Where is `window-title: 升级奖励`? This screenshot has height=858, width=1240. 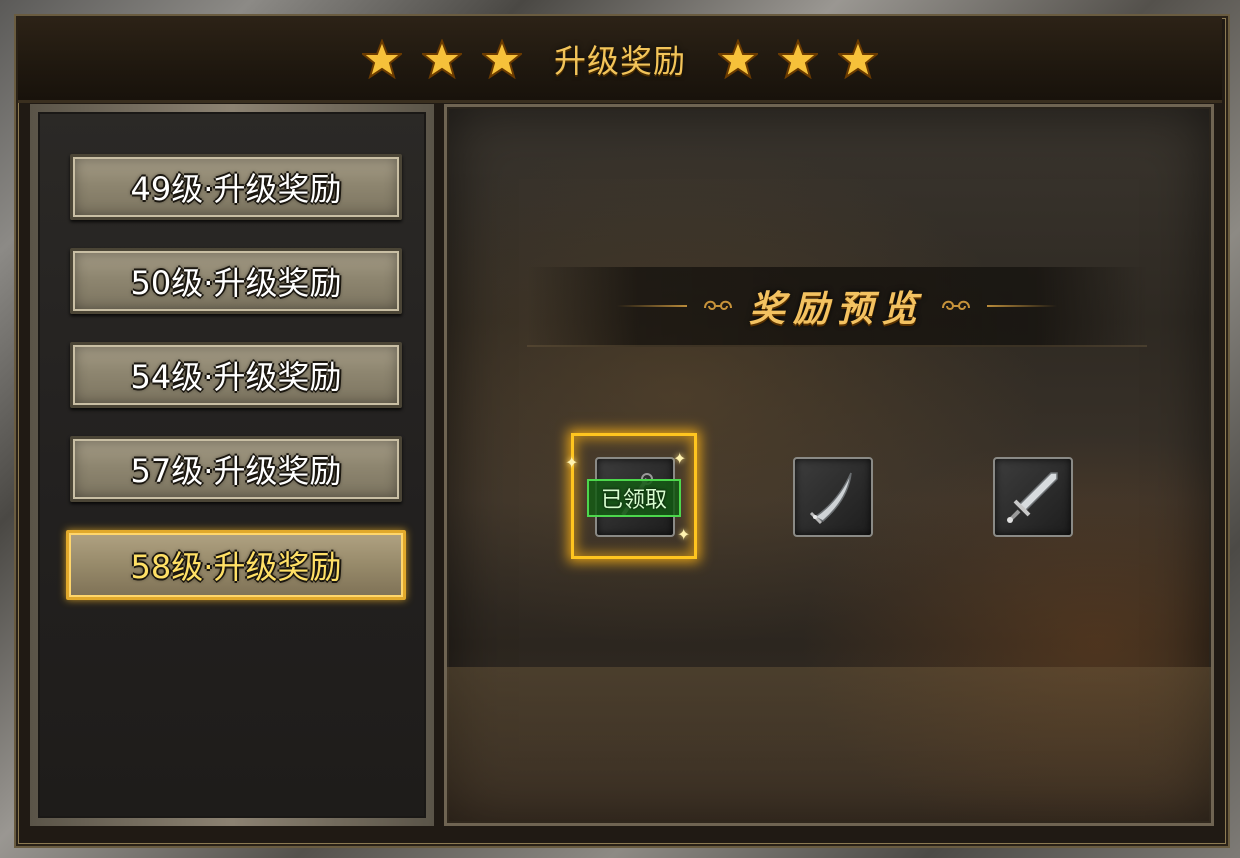 window-title: 升级奖励 is located at coordinates (619, 61).